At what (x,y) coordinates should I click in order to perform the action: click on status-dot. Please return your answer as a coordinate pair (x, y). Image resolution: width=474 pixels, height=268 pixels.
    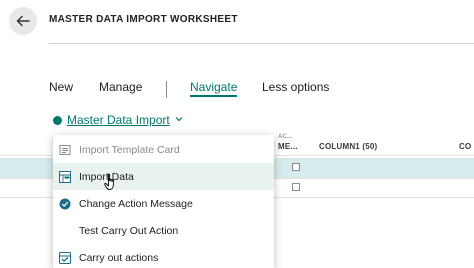
    Looking at the image, I should click on (57, 120).